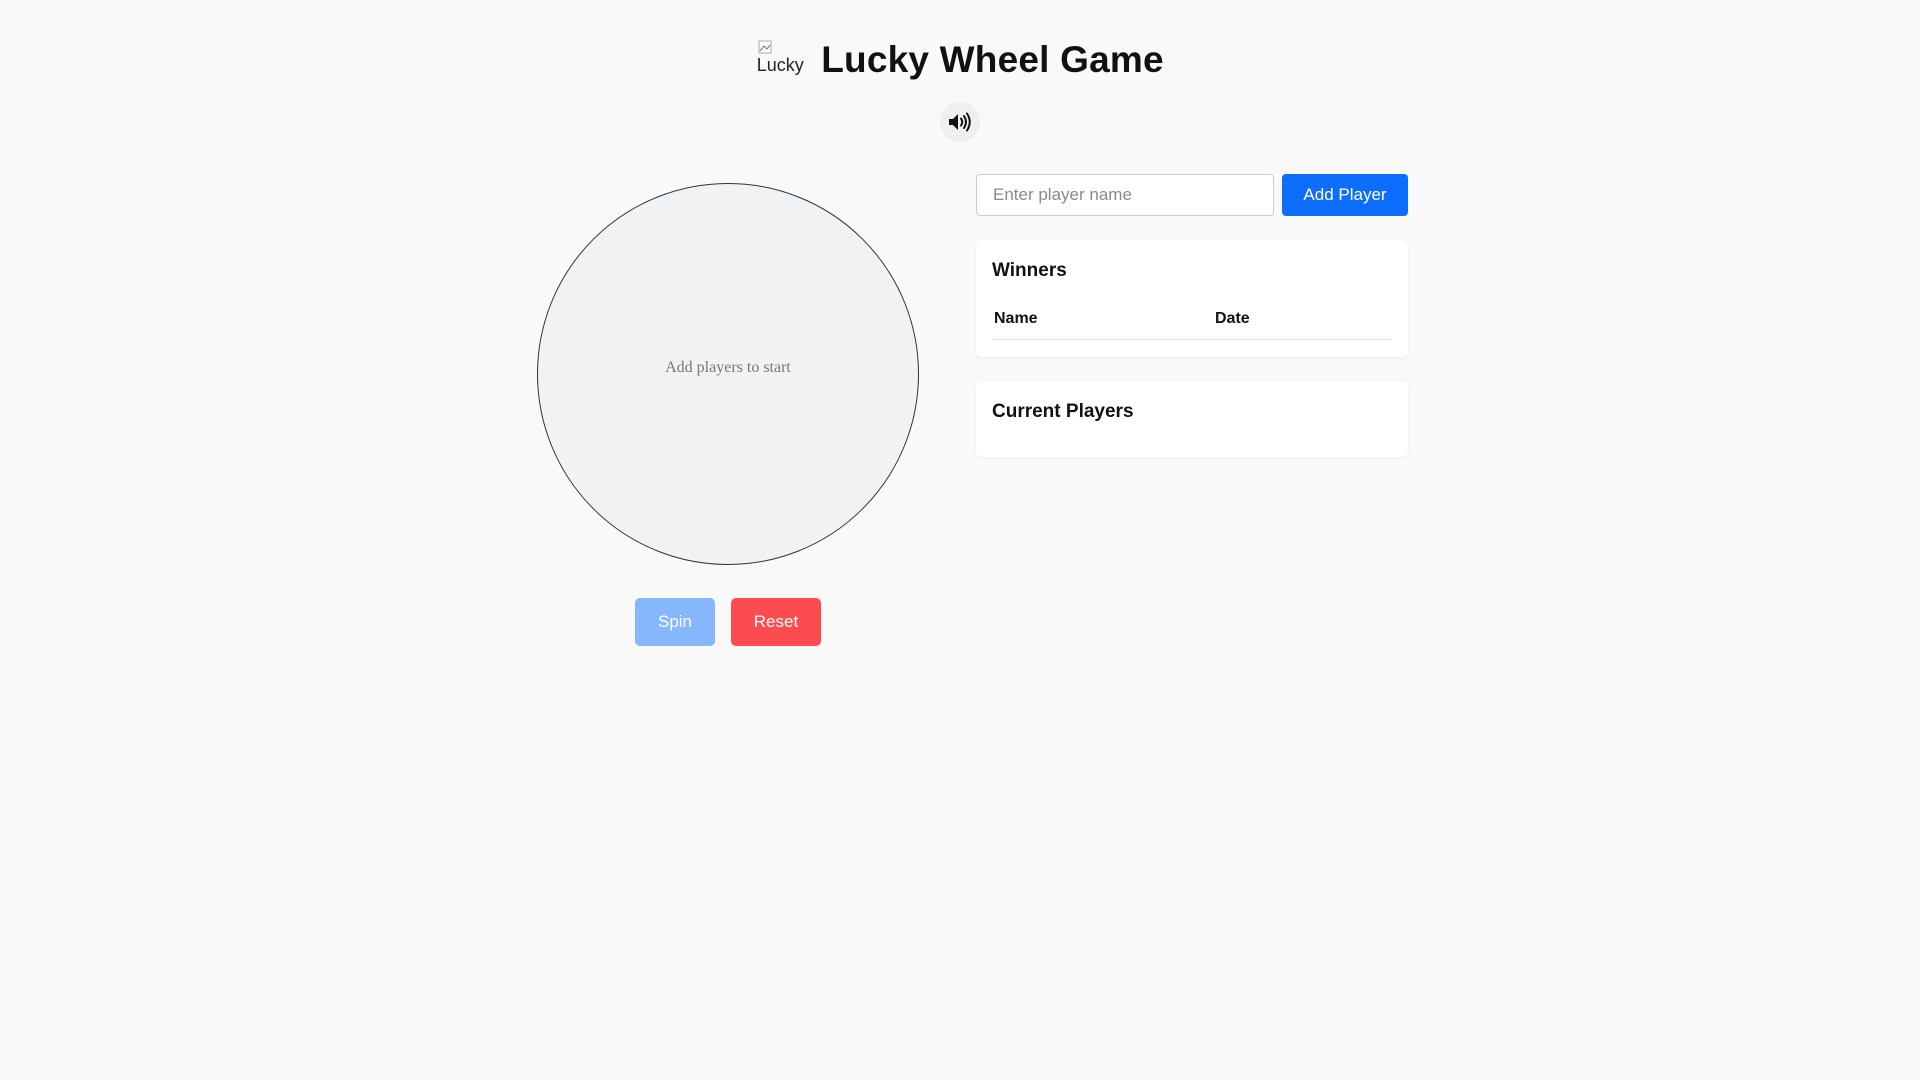 Image resolution: width=1920 pixels, height=1080 pixels. I want to click on logo-alt-text: Lucky .., so click(780, 70).